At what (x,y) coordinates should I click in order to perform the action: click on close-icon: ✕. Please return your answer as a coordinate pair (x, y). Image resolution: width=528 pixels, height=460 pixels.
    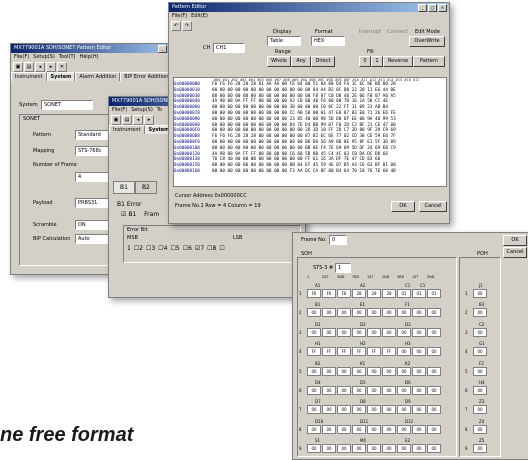
    Looking at the image, I should click on (62, 66).